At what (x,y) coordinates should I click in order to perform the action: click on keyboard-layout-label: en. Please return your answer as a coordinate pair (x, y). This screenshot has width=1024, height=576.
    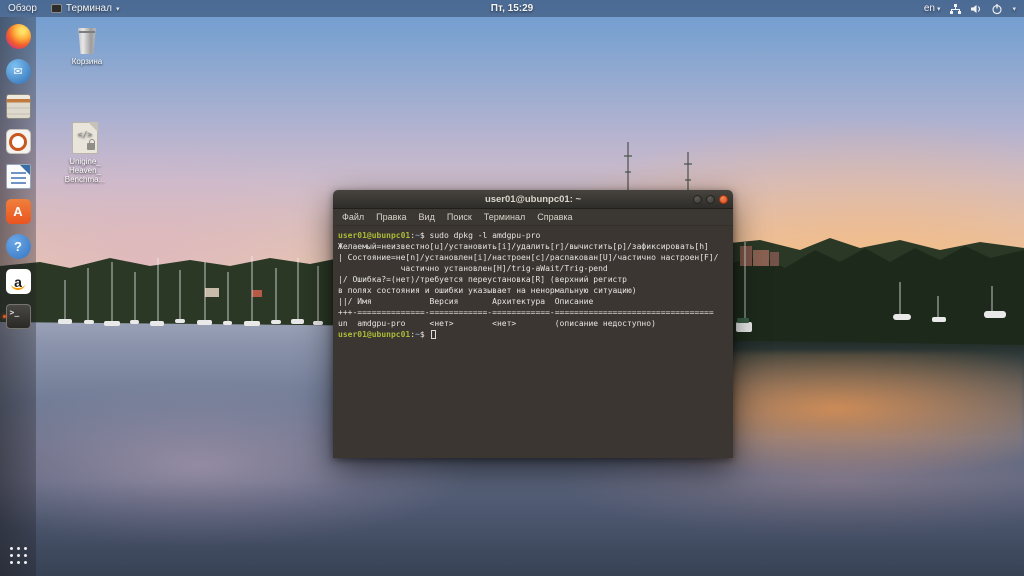
    Looking at the image, I should click on (929, 8).